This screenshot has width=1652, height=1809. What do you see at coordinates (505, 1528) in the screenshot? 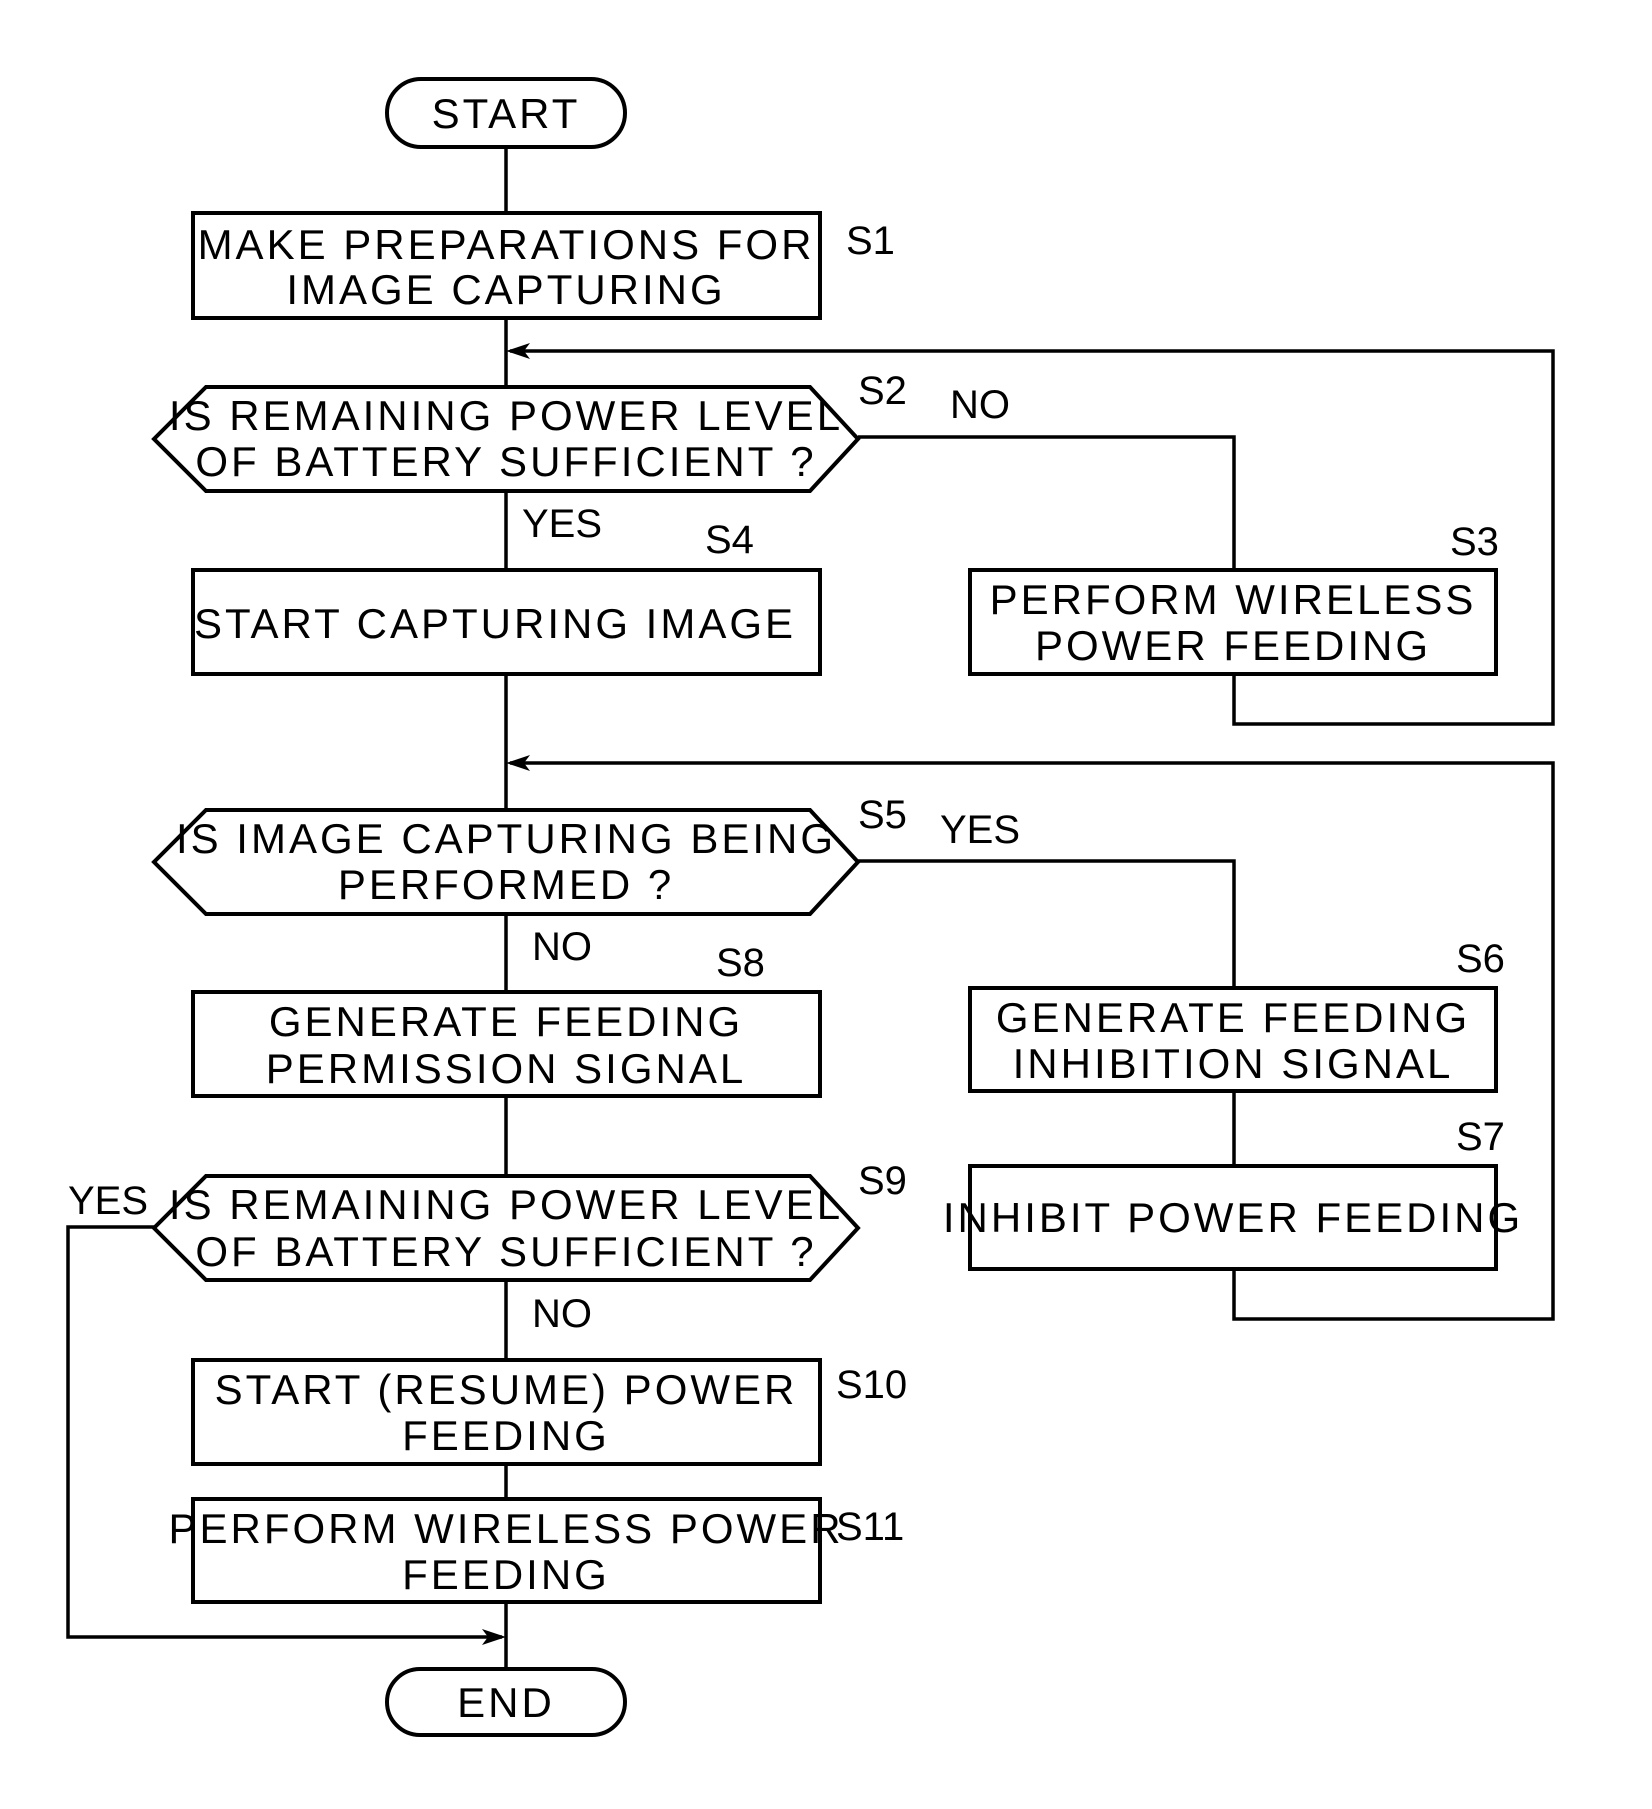
I see `s11-text-line1: PERFORM WIRELESS POWER` at bounding box center [505, 1528].